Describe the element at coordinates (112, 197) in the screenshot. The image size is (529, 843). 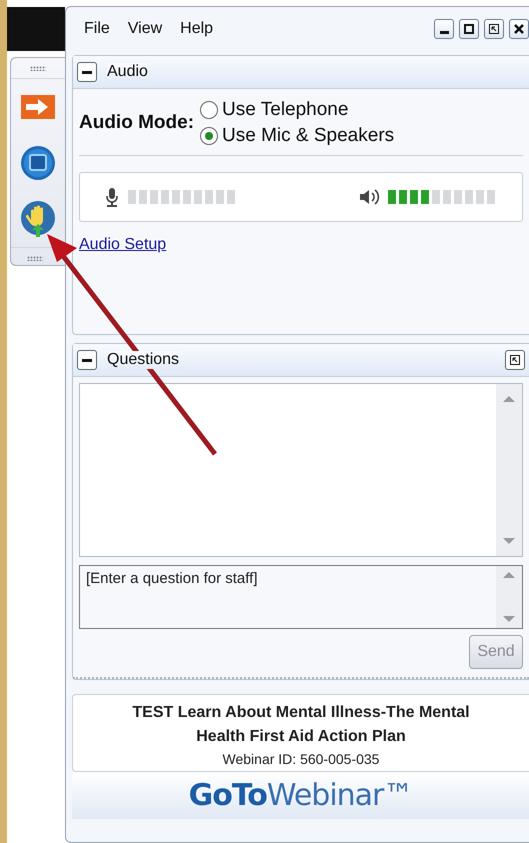
I see `microphone-icon` at that location.